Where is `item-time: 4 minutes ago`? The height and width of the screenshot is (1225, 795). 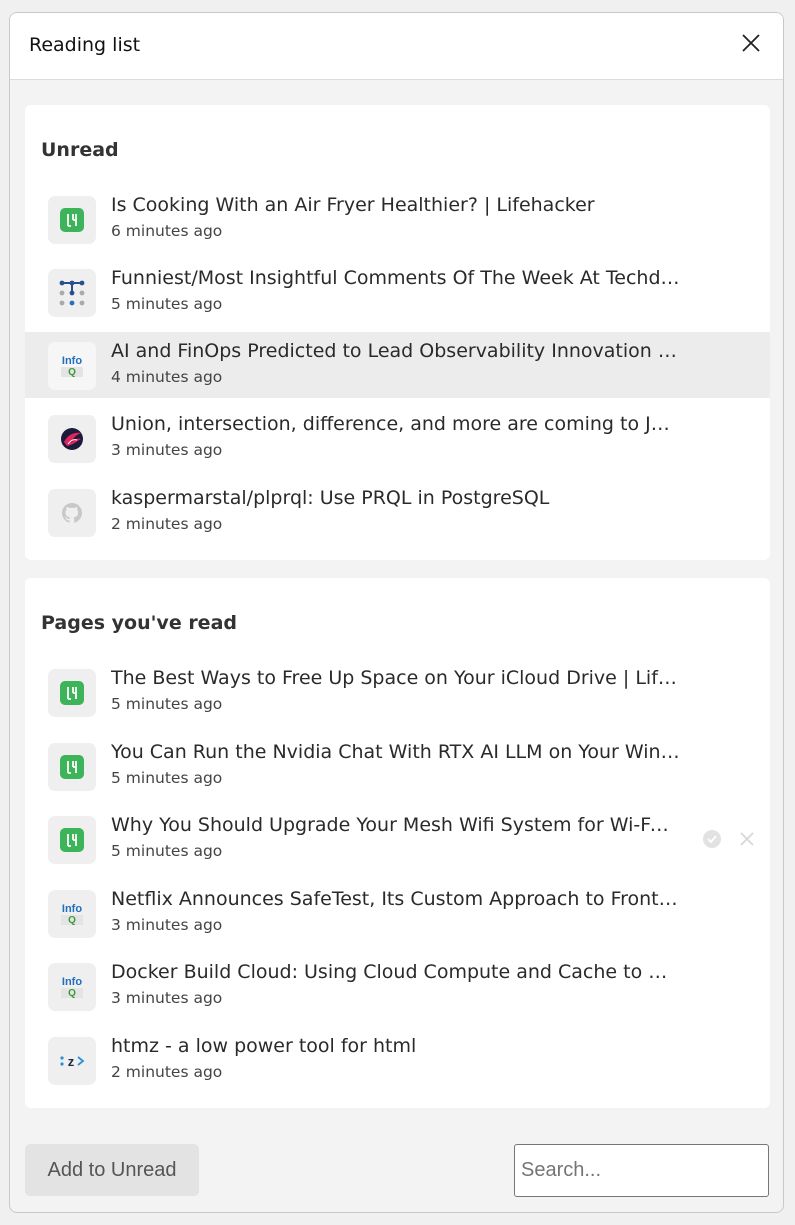 item-time: 4 minutes ago is located at coordinates (167, 377).